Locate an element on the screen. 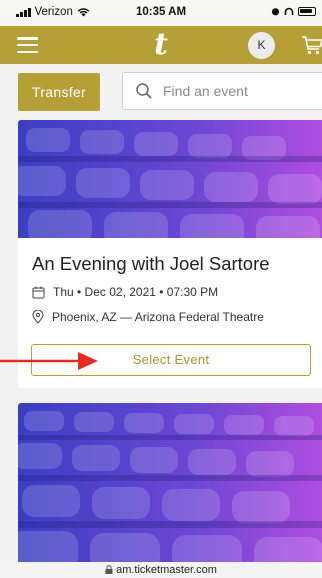 This screenshot has height=578, width=322. lock-icon is located at coordinates (109, 569).